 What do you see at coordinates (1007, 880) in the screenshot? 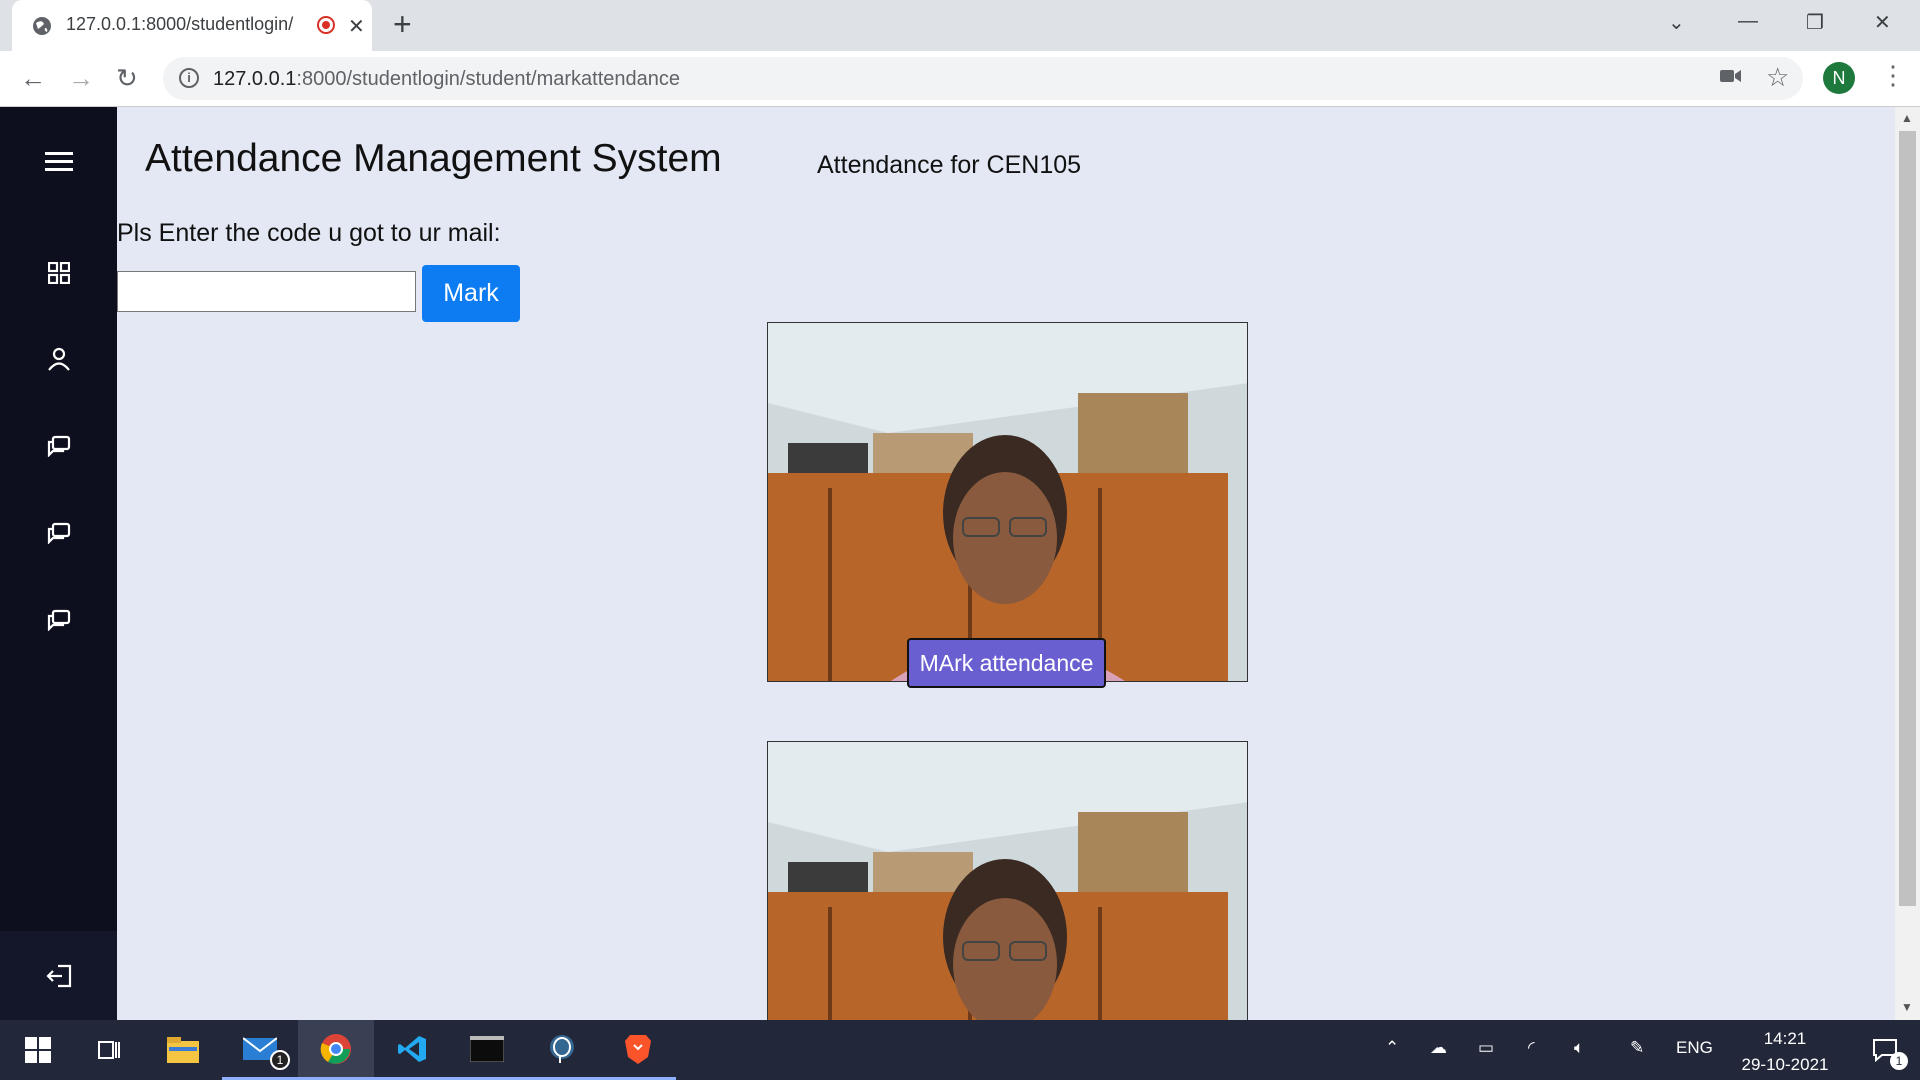
I see `captured-photo` at bounding box center [1007, 880].